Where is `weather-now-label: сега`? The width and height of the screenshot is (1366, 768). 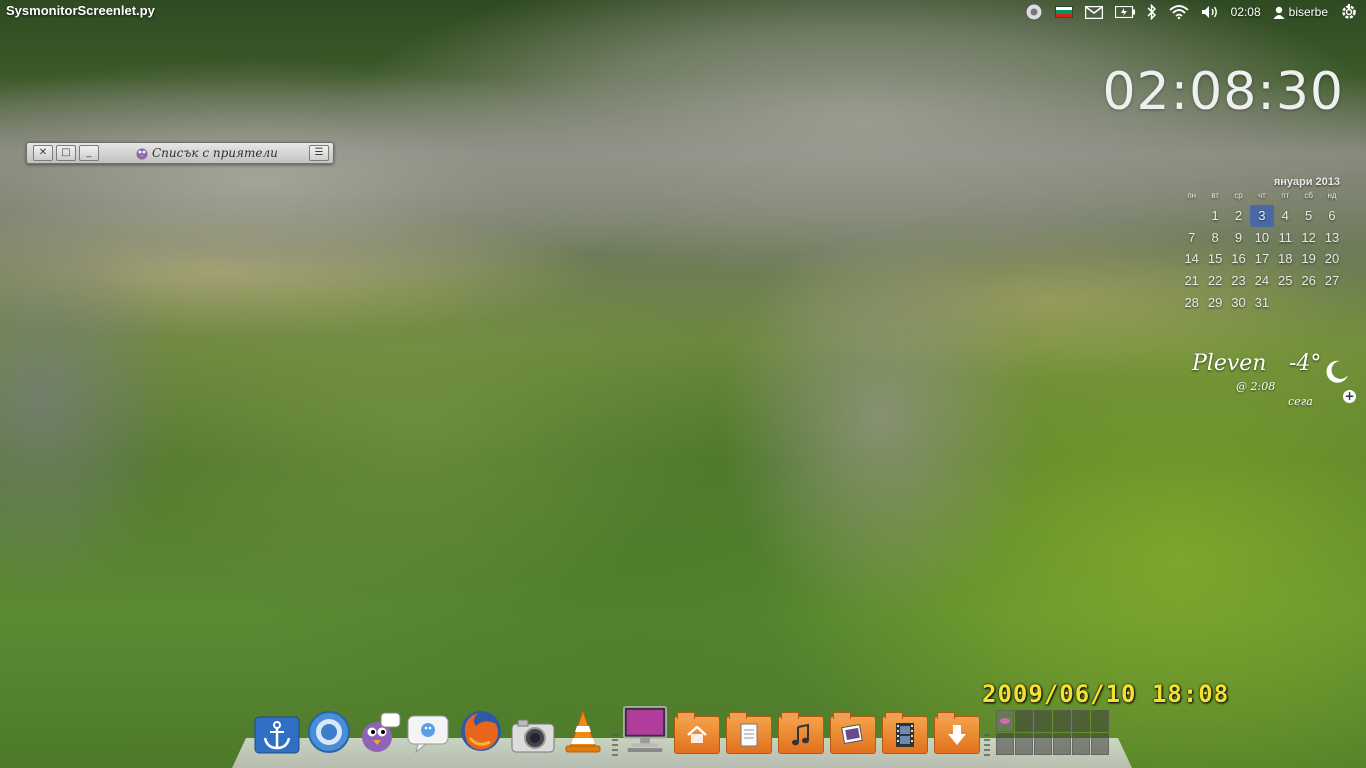 weather-now-label: сега is located at coordinates (1300, 401).